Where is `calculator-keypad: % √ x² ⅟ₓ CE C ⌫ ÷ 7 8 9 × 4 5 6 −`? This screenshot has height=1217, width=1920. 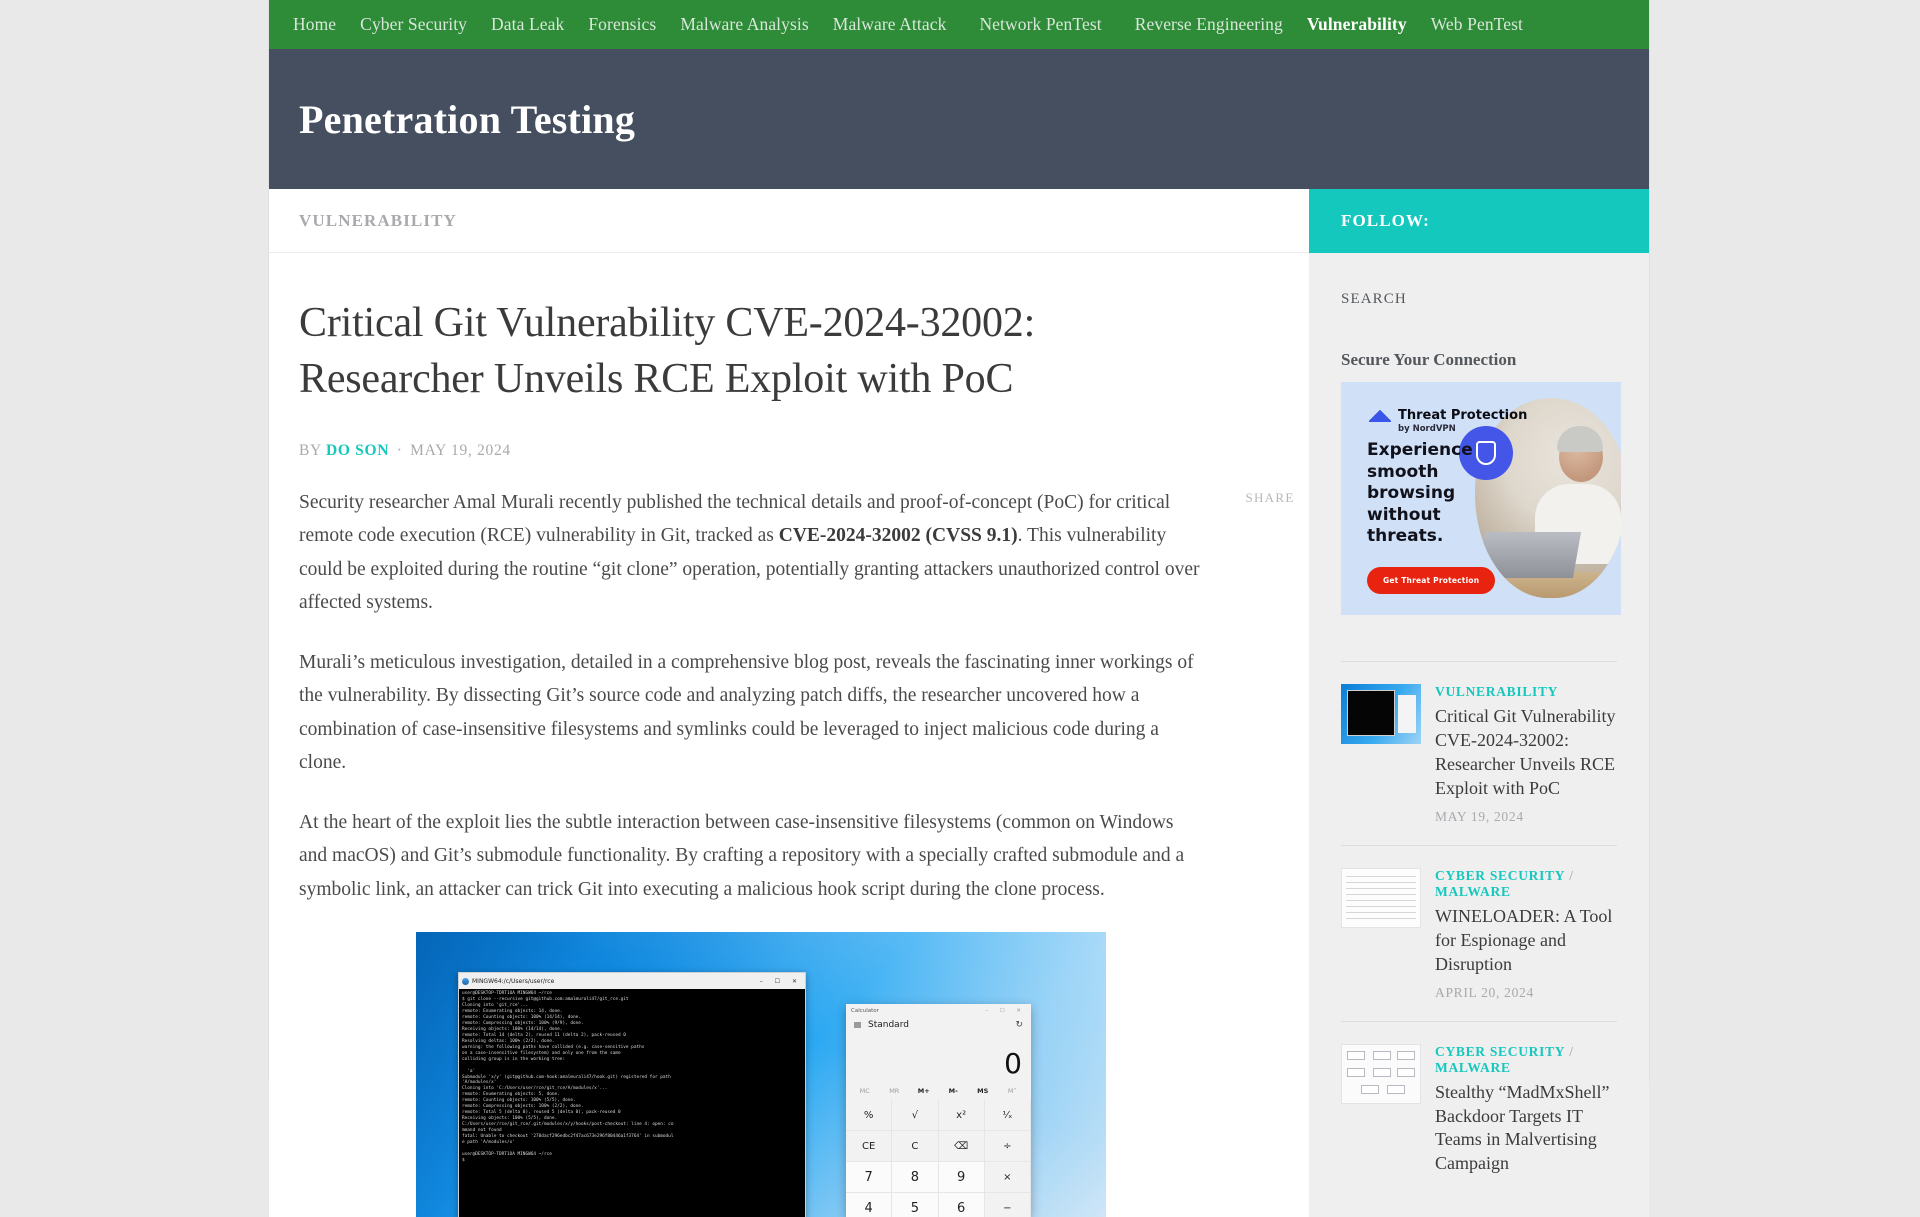 calculator-keypad: % √ x² ⅟ₓ CE C ⌫ ÷ 7 8 9 × 4 5 6 − is located at coordinates (938, 1158).